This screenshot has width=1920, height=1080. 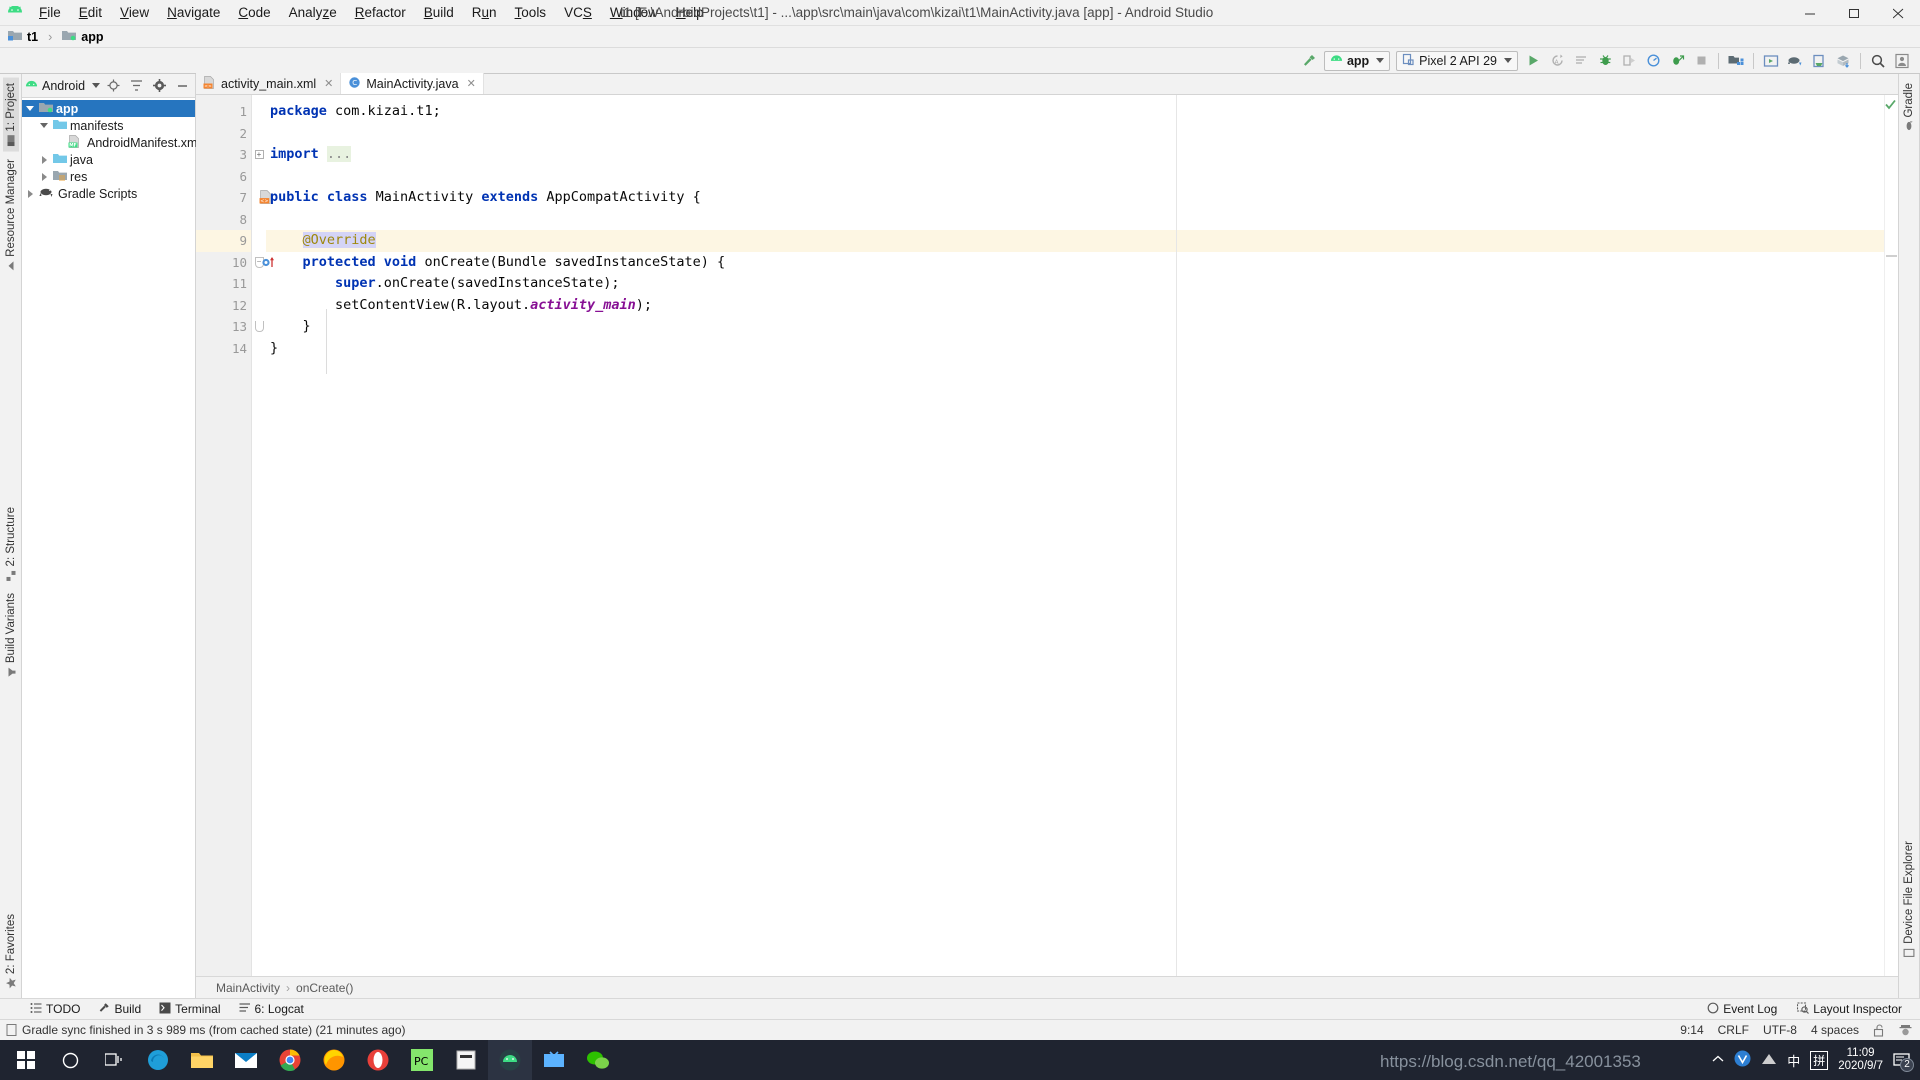 What do you see at coordinates (1898, 13) in the screenshot?
I see `close-button` at bounding box center [1898, 13].